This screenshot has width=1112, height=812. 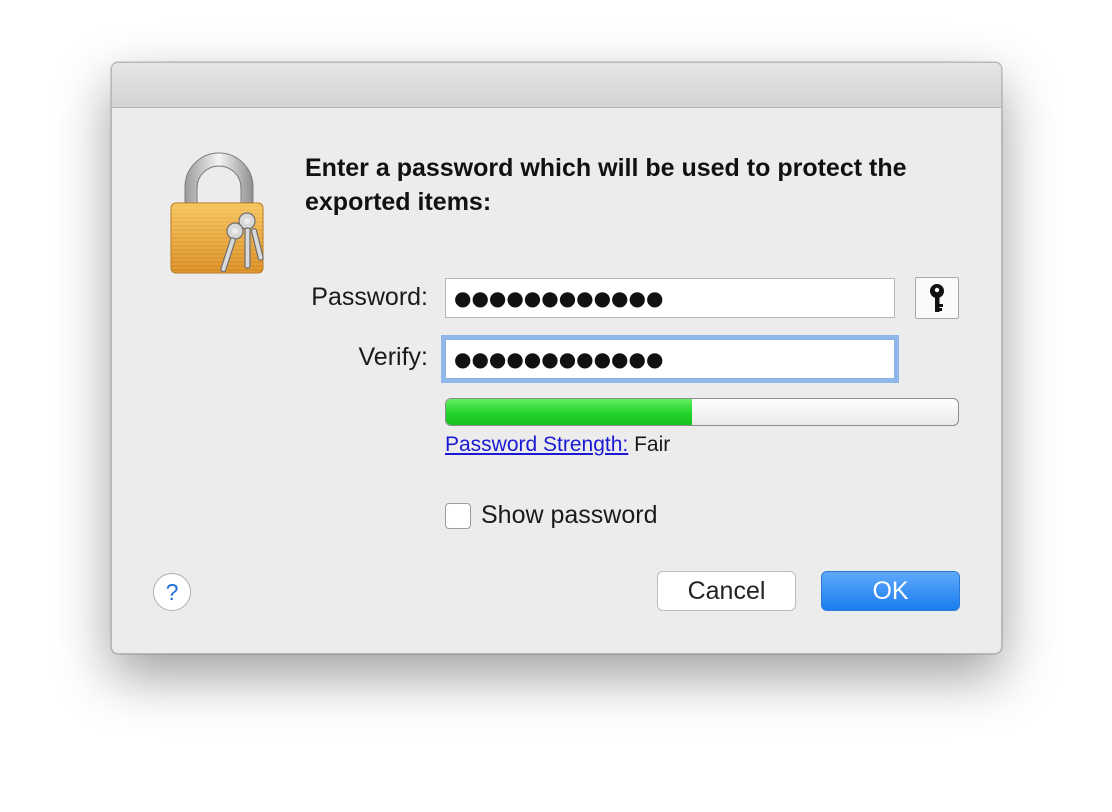 I want to click on lock-with-keys-icon, so click(x=217, y=213).